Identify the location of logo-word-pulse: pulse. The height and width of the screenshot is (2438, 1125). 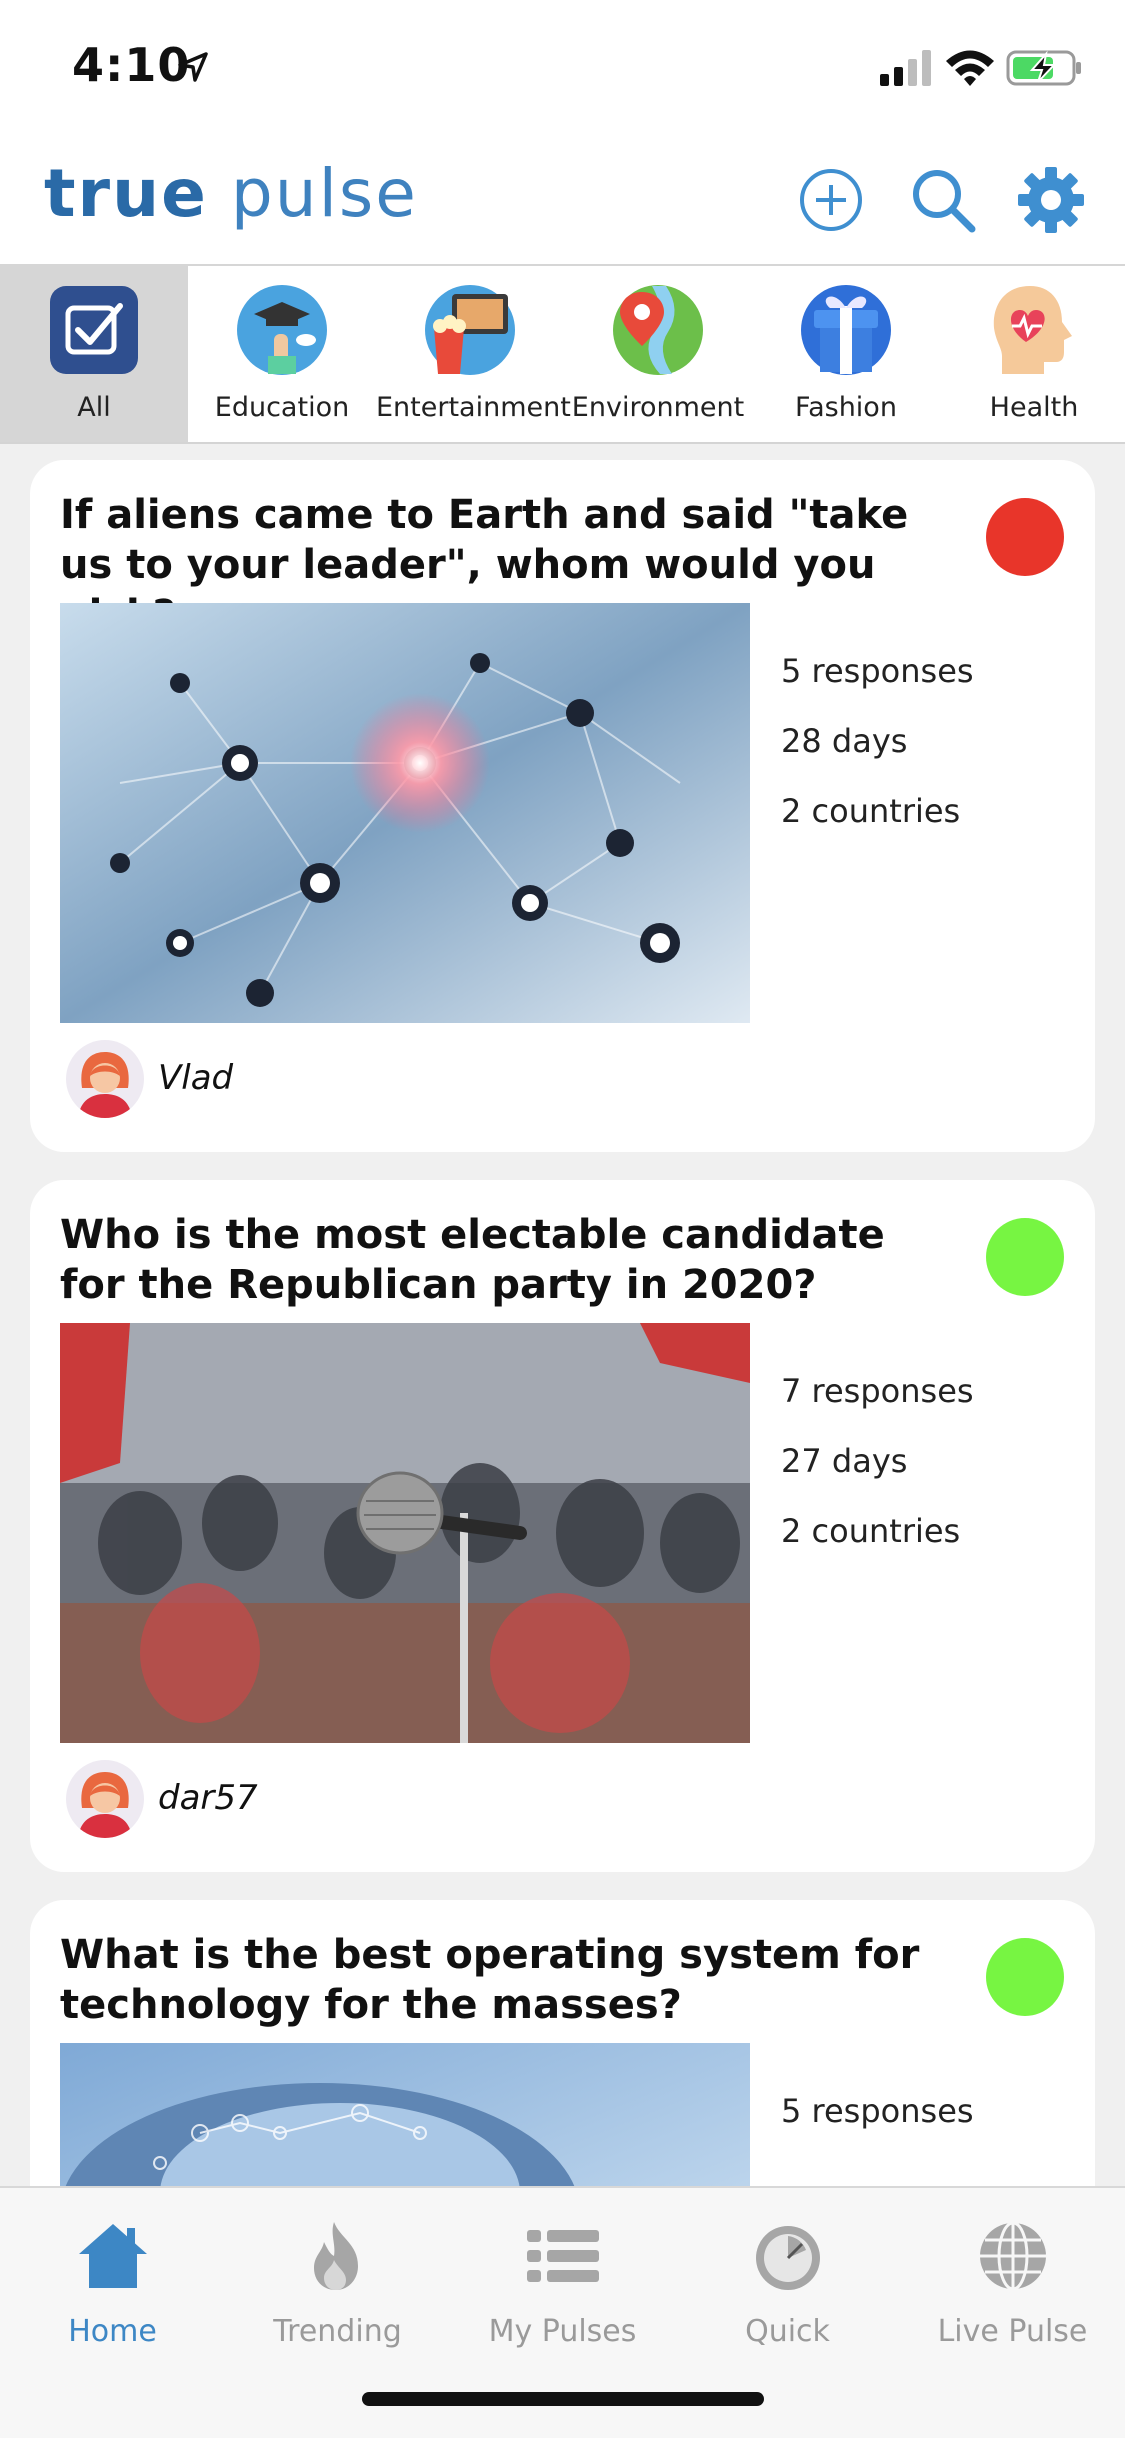
(324, 193).